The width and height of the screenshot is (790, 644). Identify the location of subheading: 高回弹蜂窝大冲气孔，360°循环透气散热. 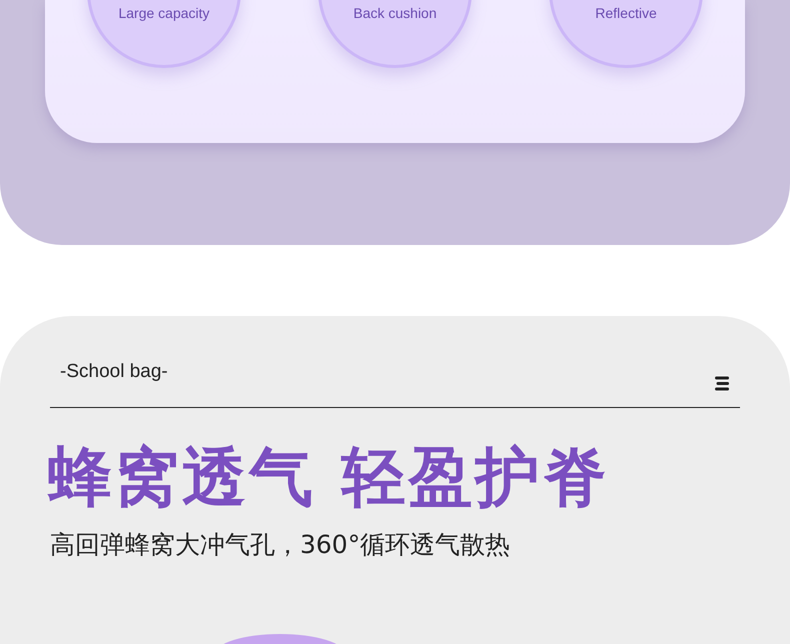
(281, 545).